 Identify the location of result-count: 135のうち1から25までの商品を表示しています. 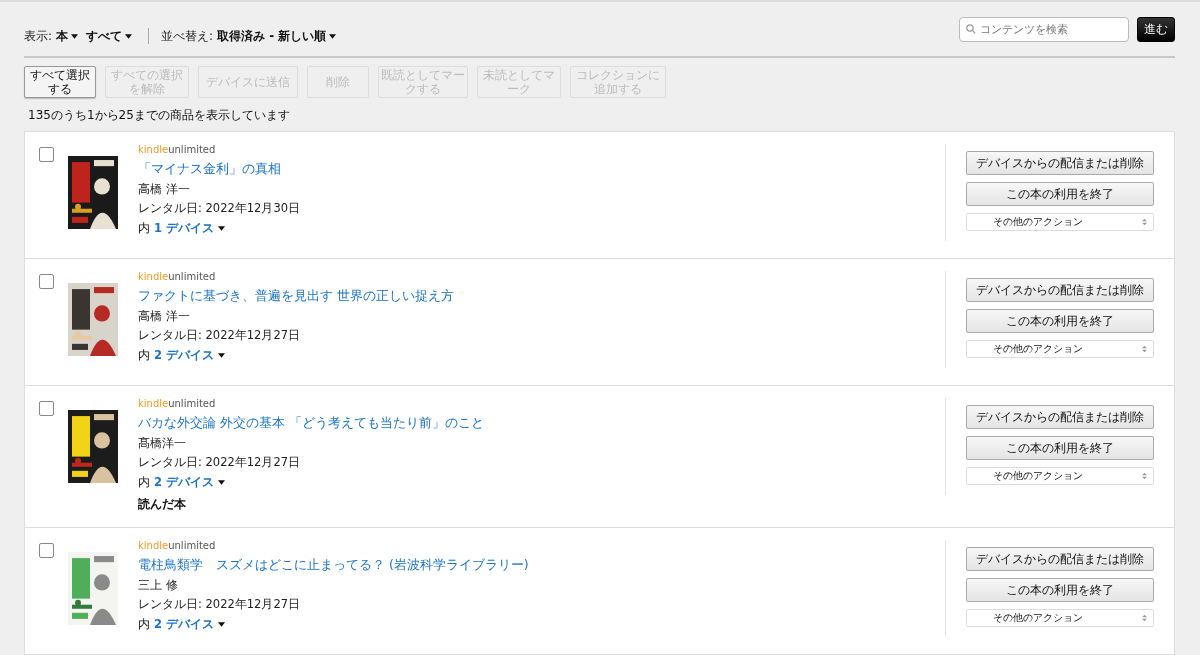
(159, 114).